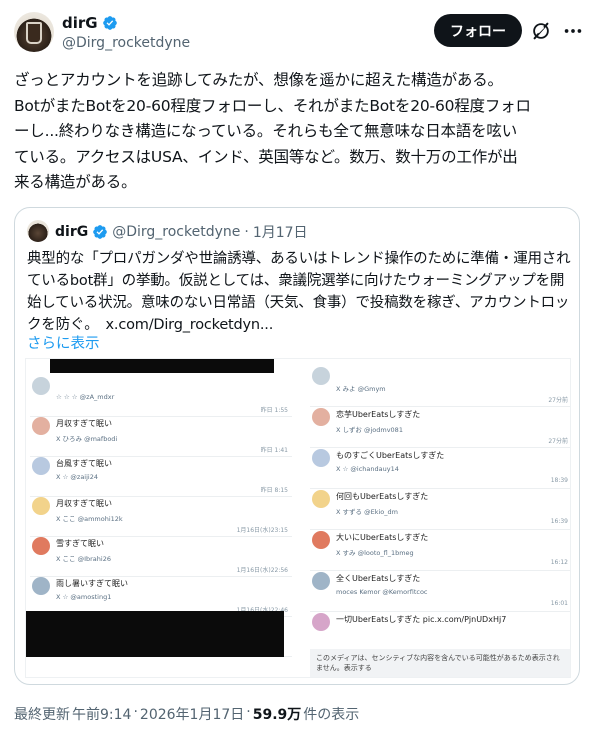 This screenshot has width=596, height=731. What do you see at coordinates (378, 578) in the screenshot?
I see `media-post-text: 全くUberEatsしすぎた` at bounding box center [378, 578].